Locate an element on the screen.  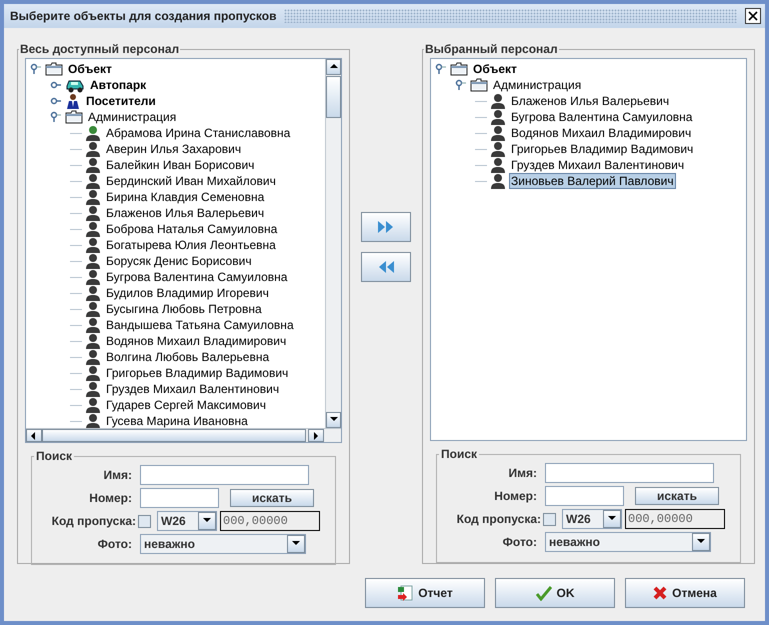
tree-item: Бердинский Иван Михайлович is located at coordinates (191, 181).